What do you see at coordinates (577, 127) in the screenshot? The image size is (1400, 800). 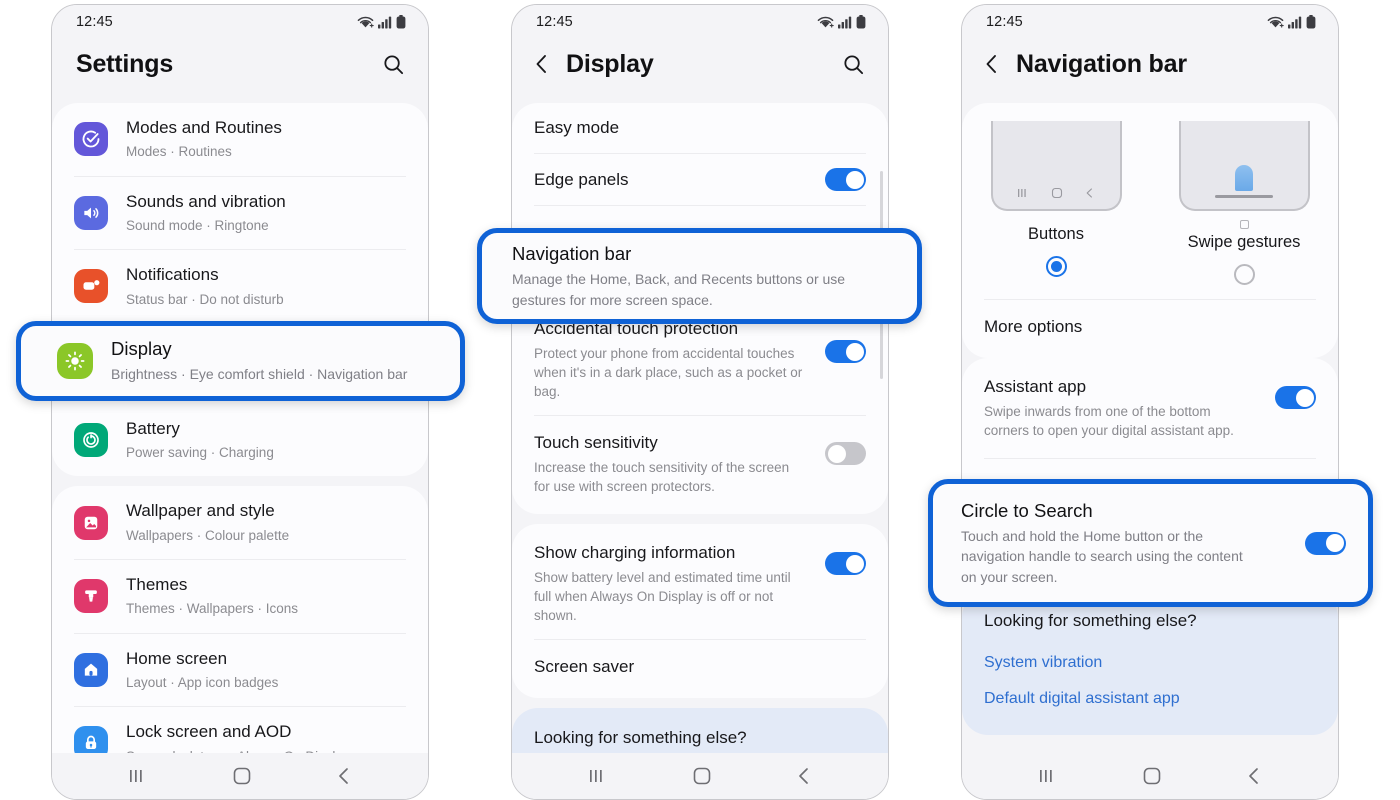 I see `display-item-title: Easy mode` at bounding box center [577, 127].